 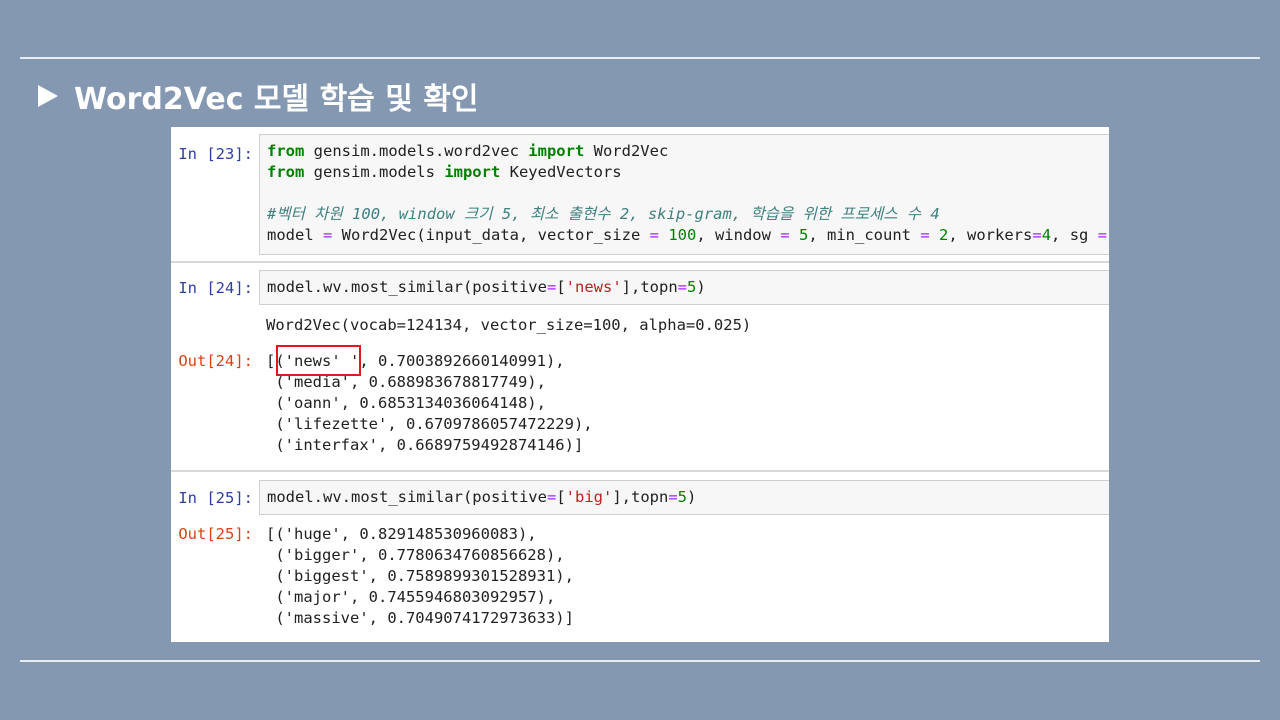 I want to click on slide-title-text: Word2Vec 모델 학습 및 확인, so click(x=276, y=99).